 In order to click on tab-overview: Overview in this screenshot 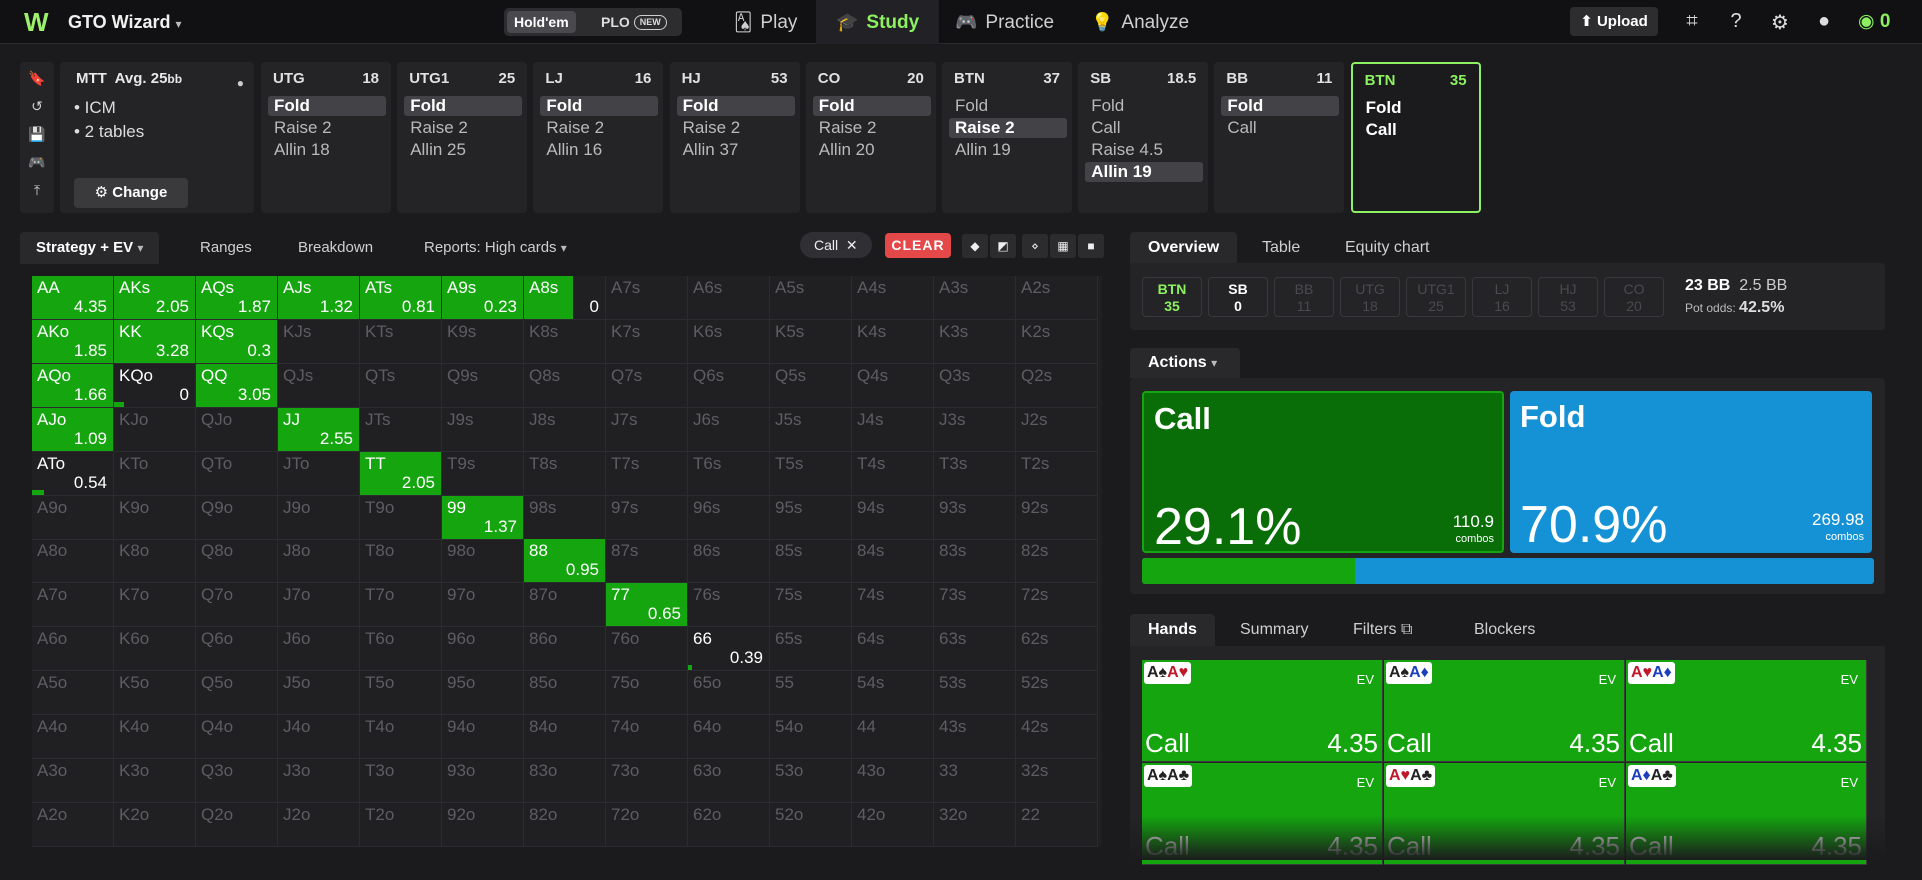, I will do `click(1184, 248)`.